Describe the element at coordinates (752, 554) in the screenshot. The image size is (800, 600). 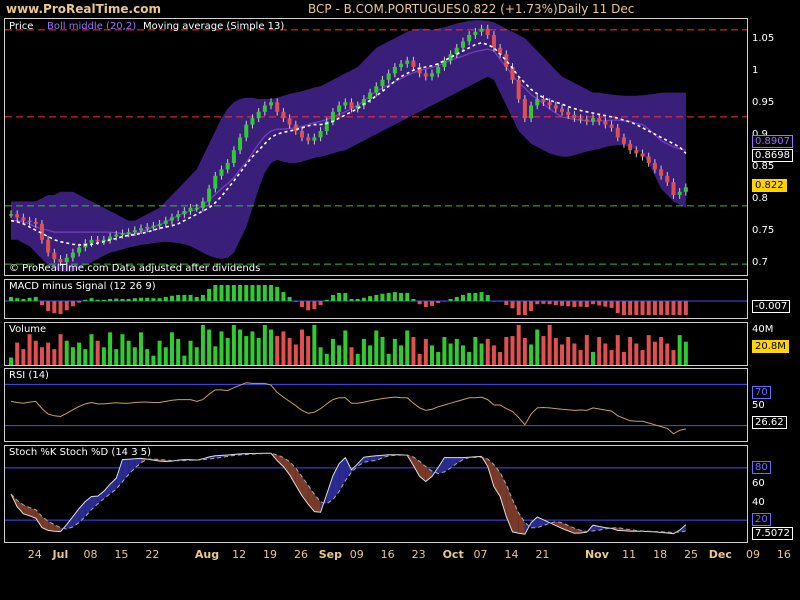
I see `date-tick: 09` at that location.